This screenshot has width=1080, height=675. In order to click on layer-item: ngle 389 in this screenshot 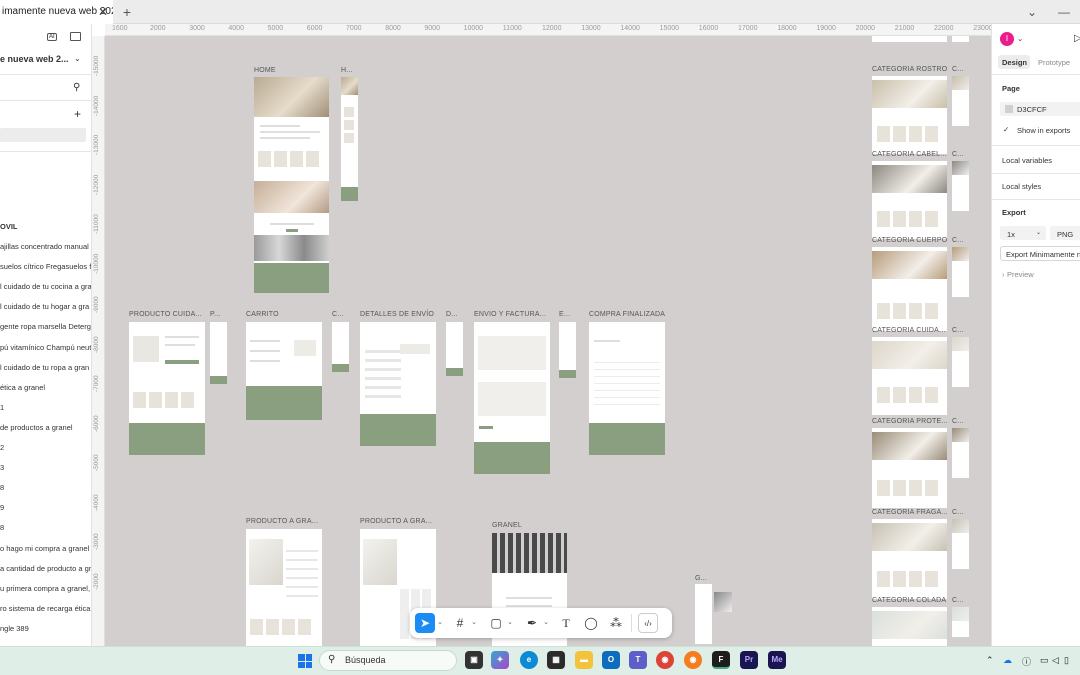, I will do `click(14, 628)`.